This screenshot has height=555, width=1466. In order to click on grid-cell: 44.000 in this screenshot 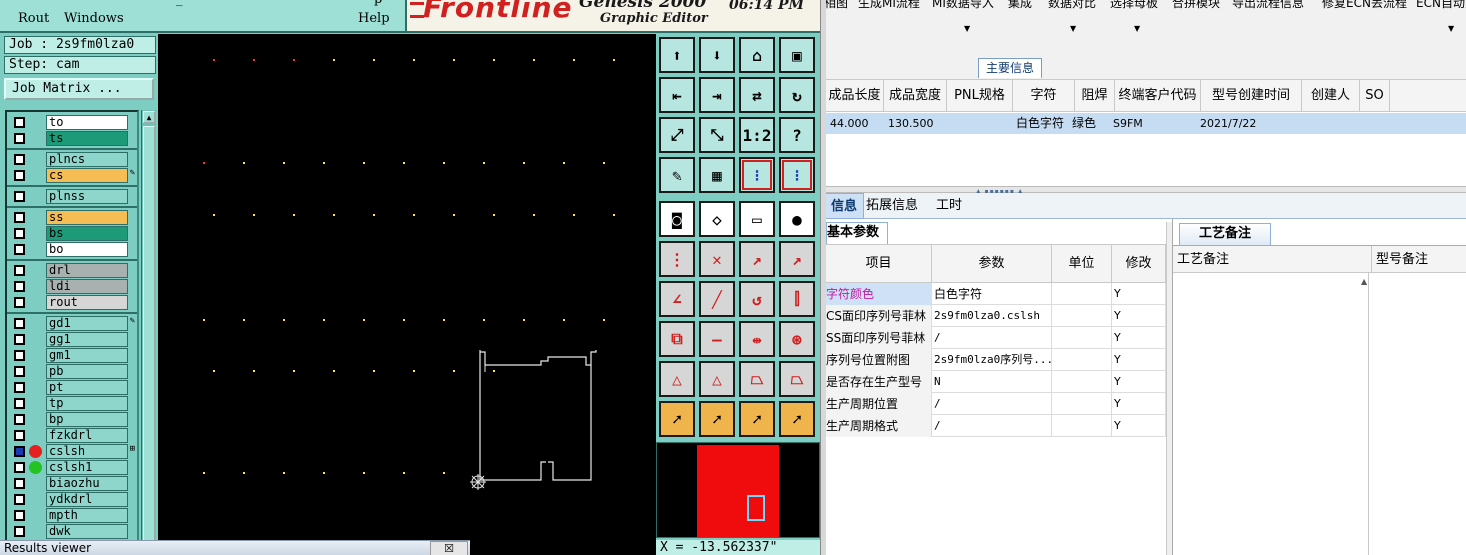, I will do `click(849, 123)`.